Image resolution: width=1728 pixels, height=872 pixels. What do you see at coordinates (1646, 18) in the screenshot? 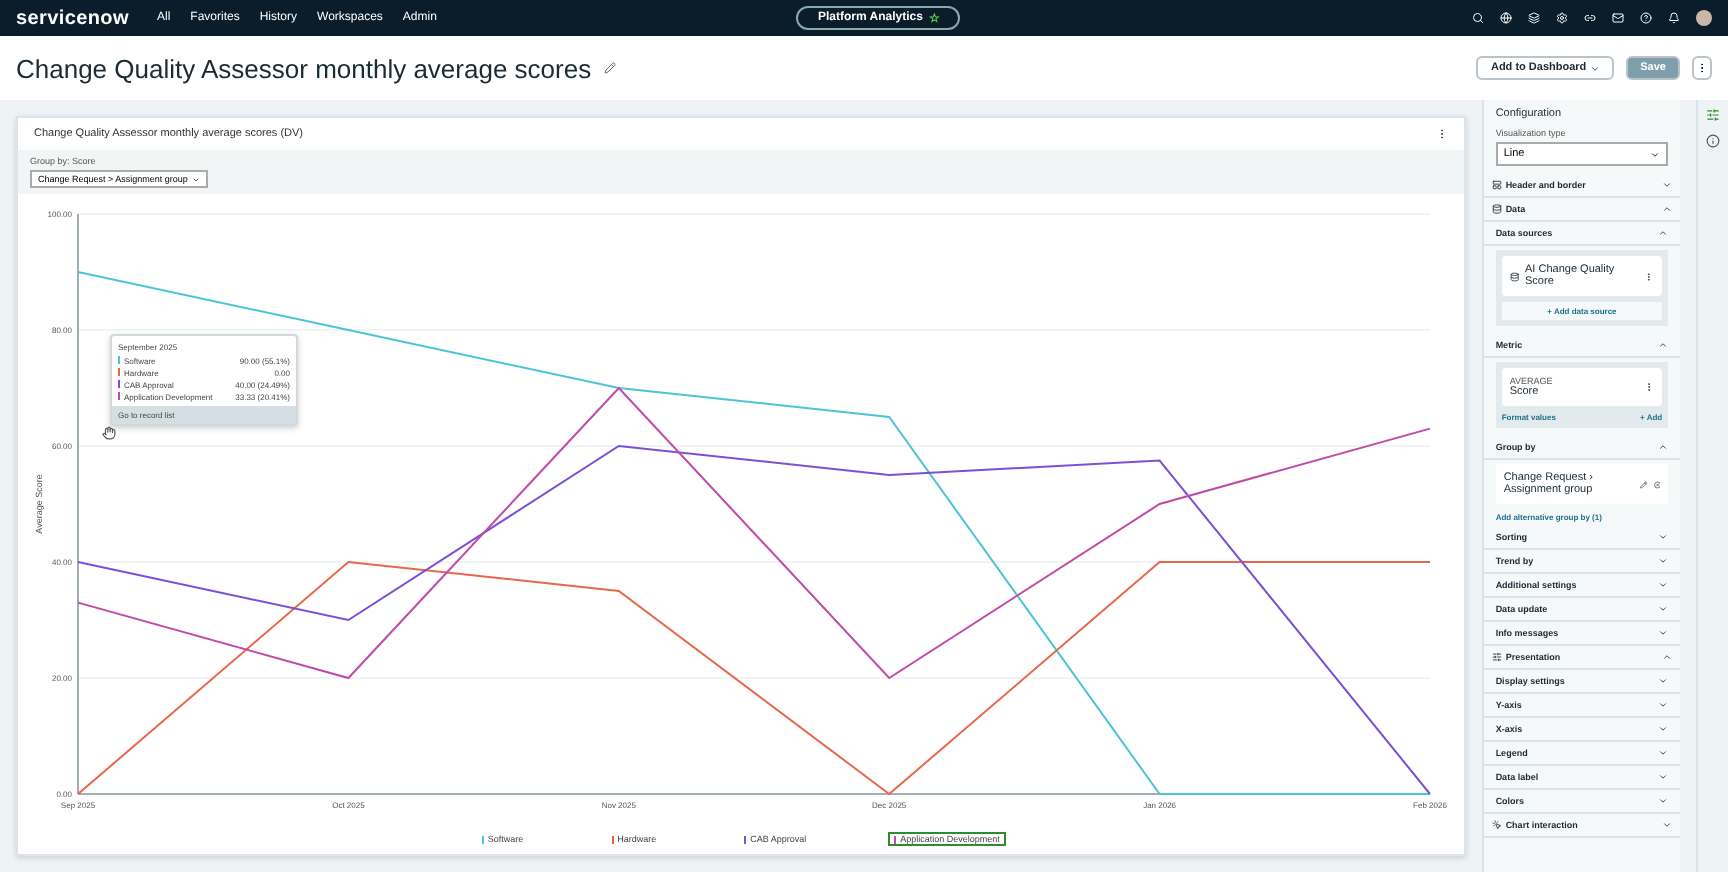
I see `help-icon` at bounding box center [1646, 18].